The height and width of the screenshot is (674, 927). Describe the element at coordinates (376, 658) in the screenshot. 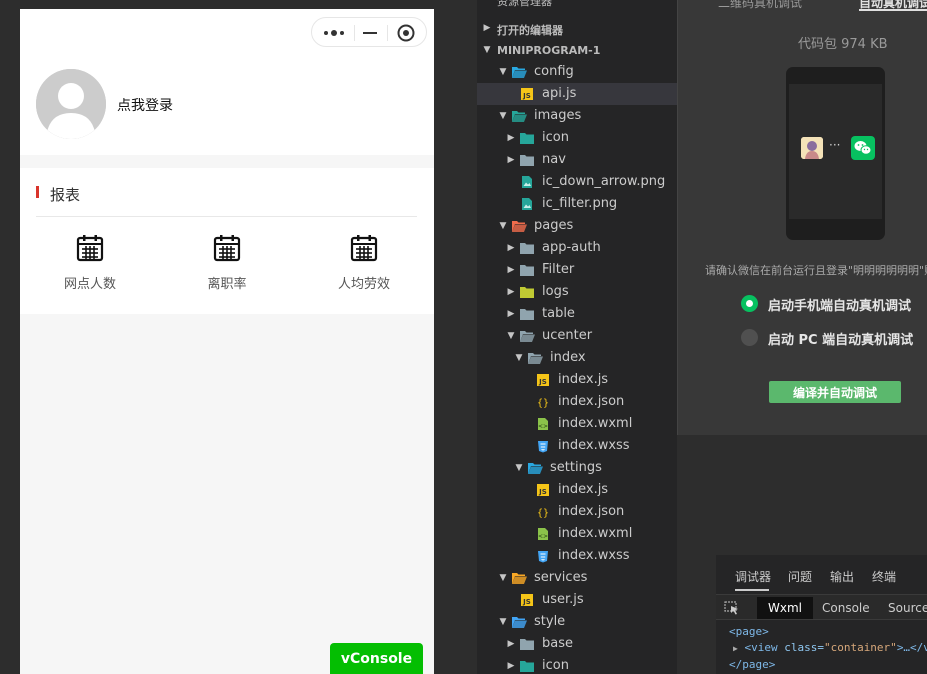

I see `vconsole-button: vConsole` at that location.